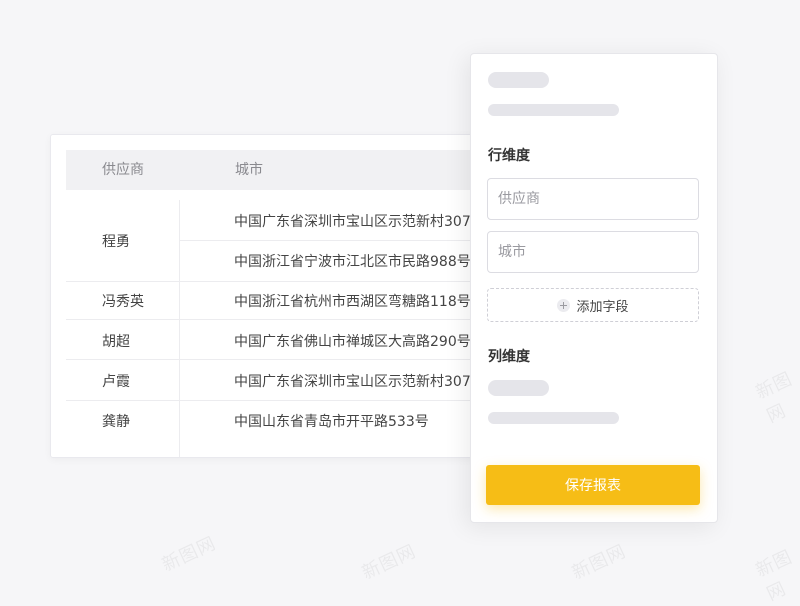 This screenshot has width=800, height=606. What do you see at coordinates (116, 342) in the screenshot?
I see `table-cell-supplier: 胡超` at bounding box center [116, 342].